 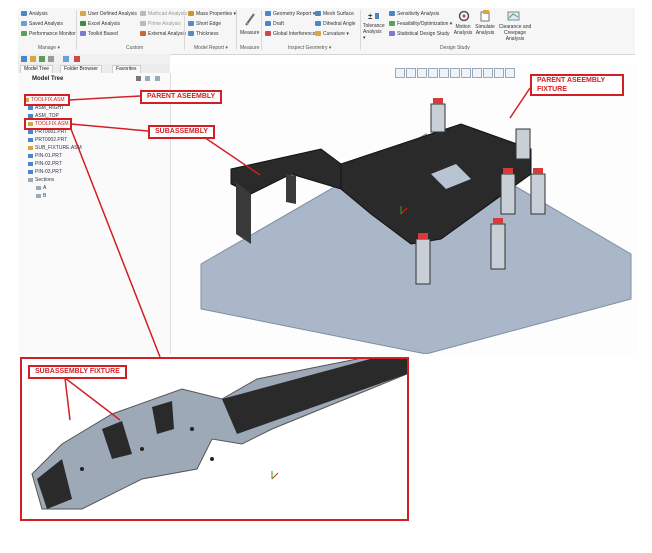 I want to click on user-defined-analysis-button: User Defined Analysis, so click(x=108, y=14).